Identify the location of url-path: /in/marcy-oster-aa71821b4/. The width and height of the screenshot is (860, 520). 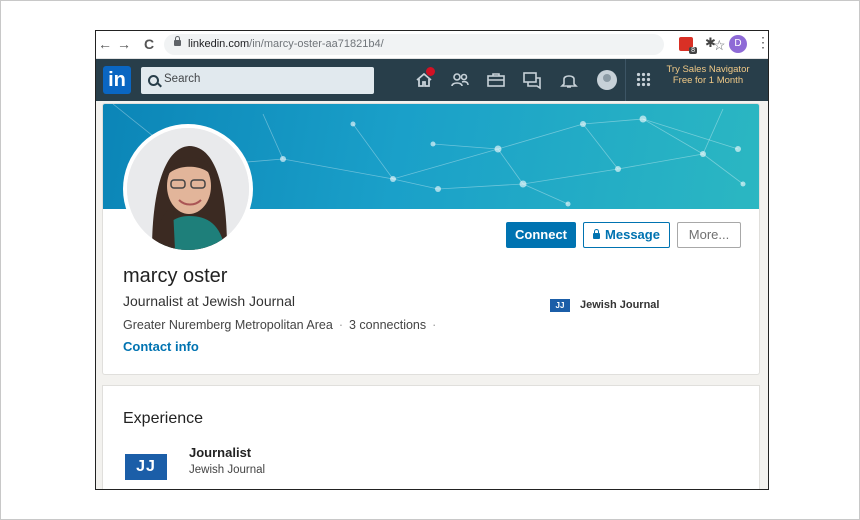
(316, 44).